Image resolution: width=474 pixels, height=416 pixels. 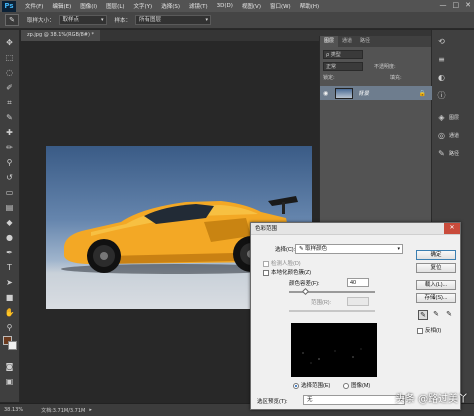 I want to click on zoom-level: 38.13%, so click(x=13, y=410).